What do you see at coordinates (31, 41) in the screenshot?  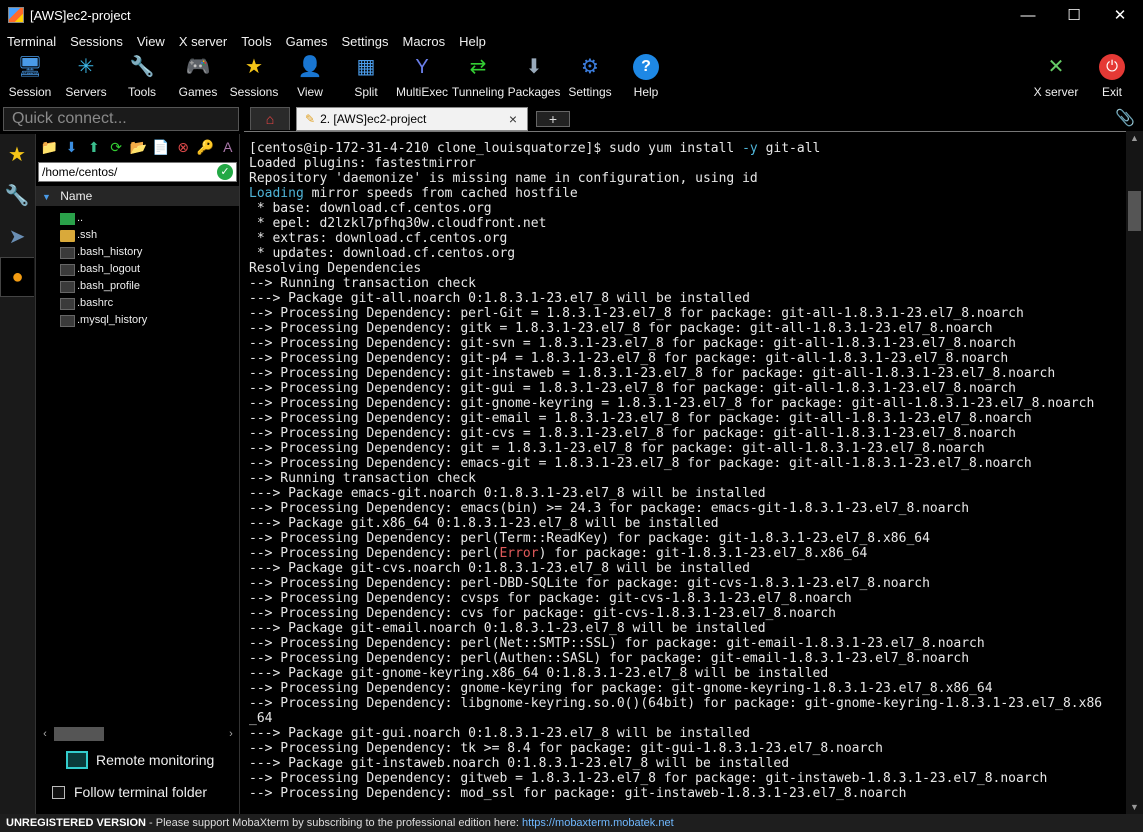 I see `menu-terminal: Terminal` at bounding box center [31, 41].